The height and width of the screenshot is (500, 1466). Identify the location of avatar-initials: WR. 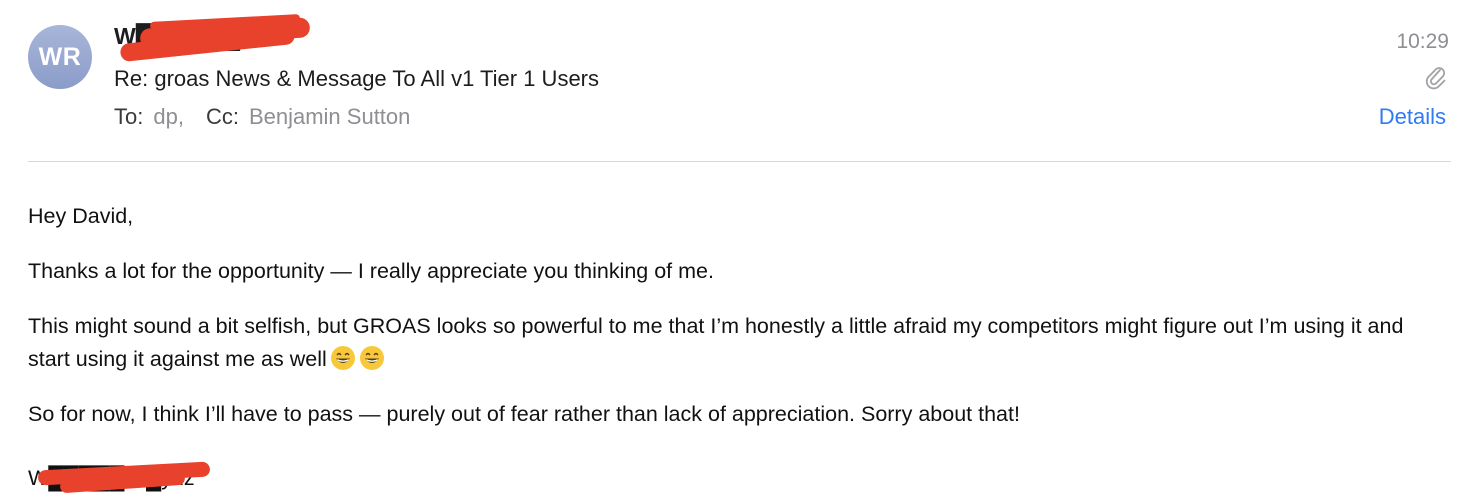
(60, 56).